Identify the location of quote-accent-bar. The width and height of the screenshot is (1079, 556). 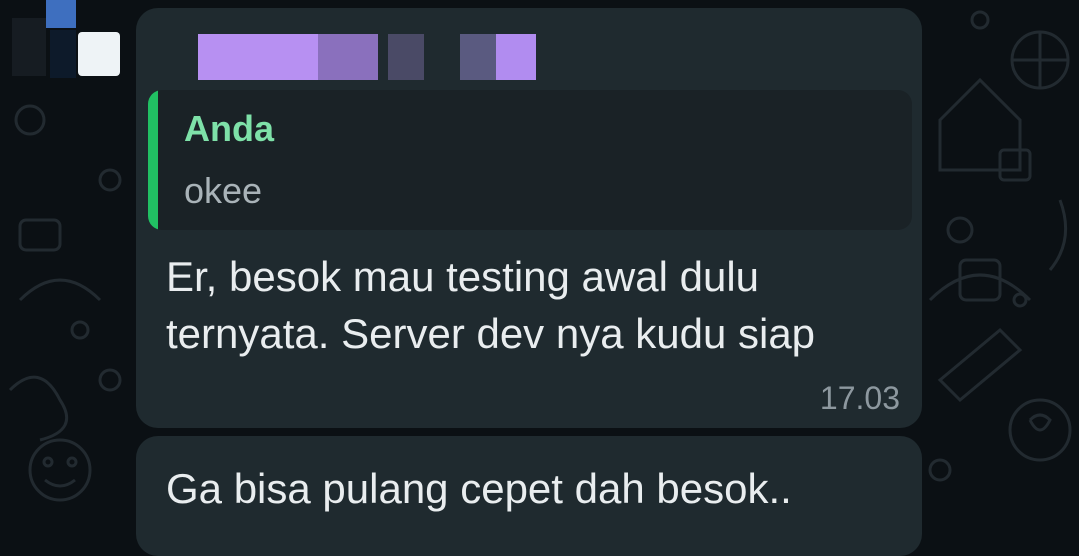
(153, 160).